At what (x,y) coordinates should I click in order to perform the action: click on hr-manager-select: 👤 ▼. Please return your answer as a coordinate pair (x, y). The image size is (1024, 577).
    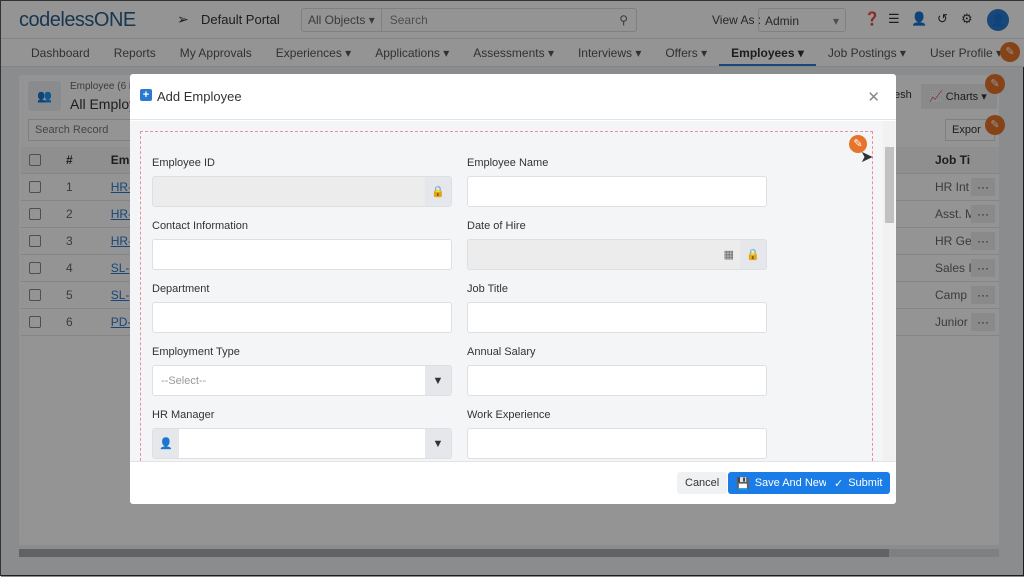
    Looking at the image, I should click on (302, 443).